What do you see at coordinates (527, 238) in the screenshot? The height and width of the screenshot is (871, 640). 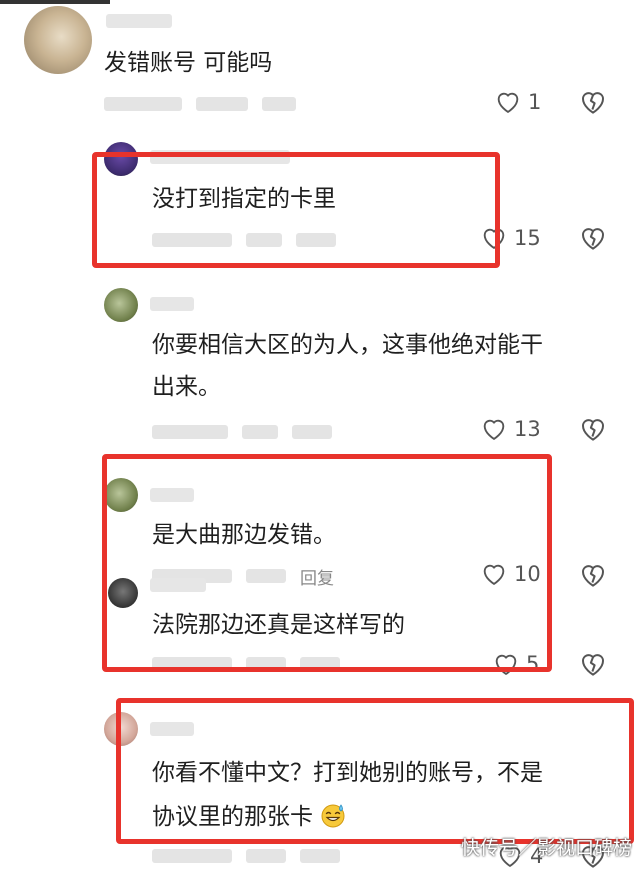 I see `like-count: 15` at bounding box center [527, 238].